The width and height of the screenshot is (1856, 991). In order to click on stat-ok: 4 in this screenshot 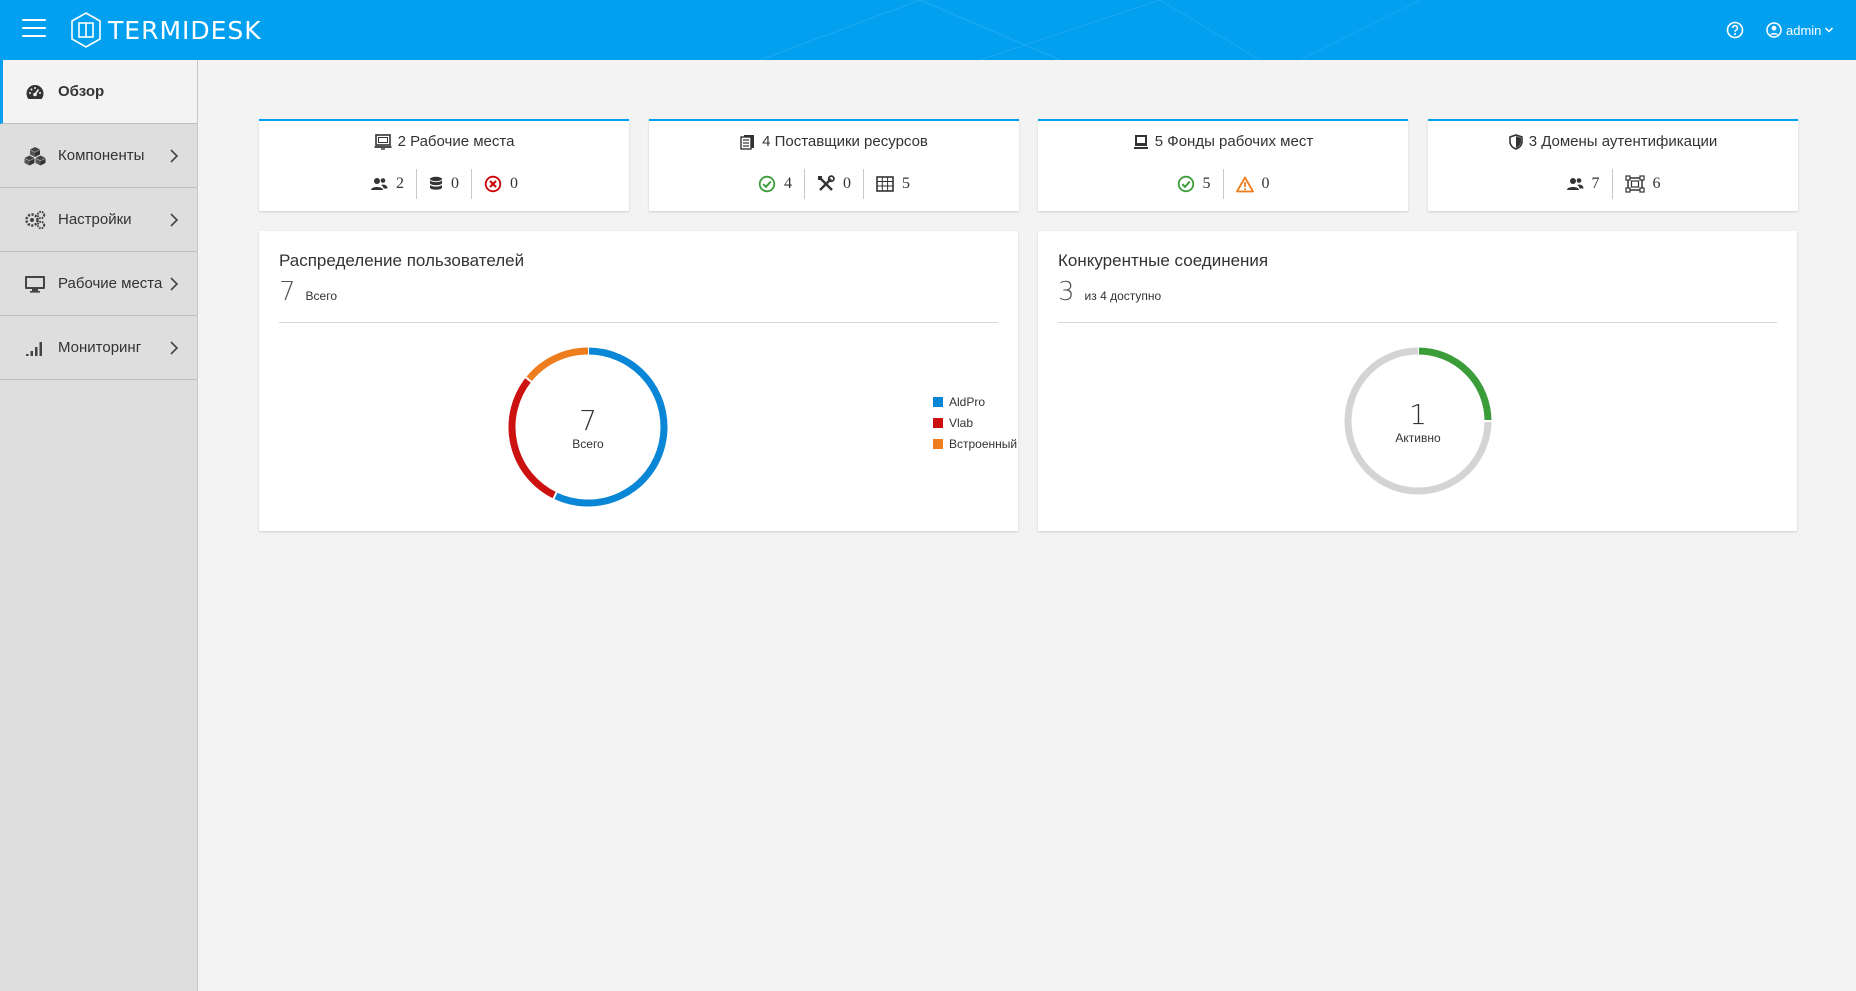, I will do `click(775, 184)`.